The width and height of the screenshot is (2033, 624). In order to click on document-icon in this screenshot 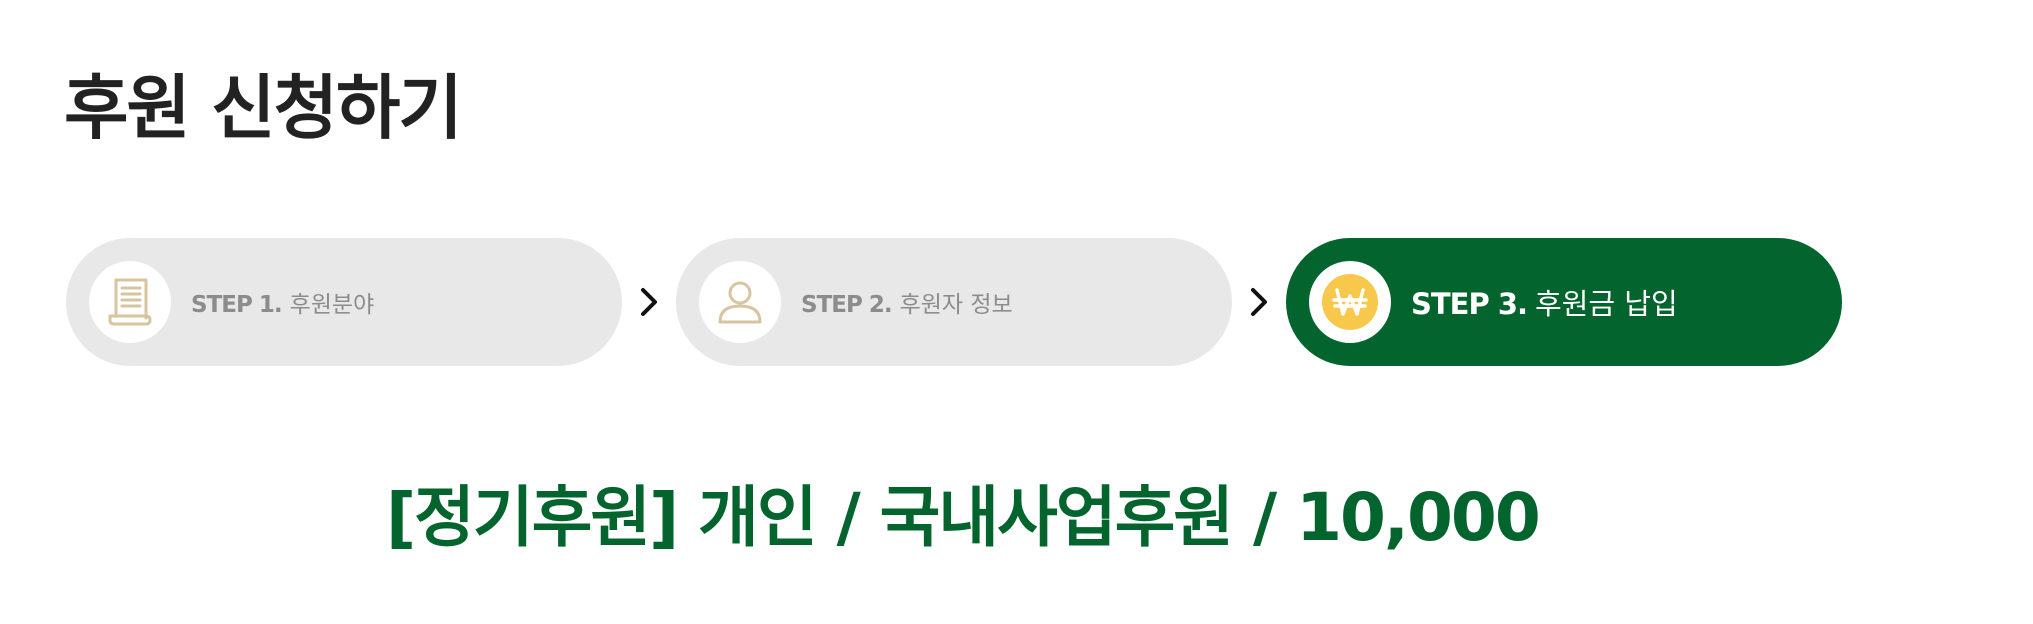, I will do `click(130, 302)`.